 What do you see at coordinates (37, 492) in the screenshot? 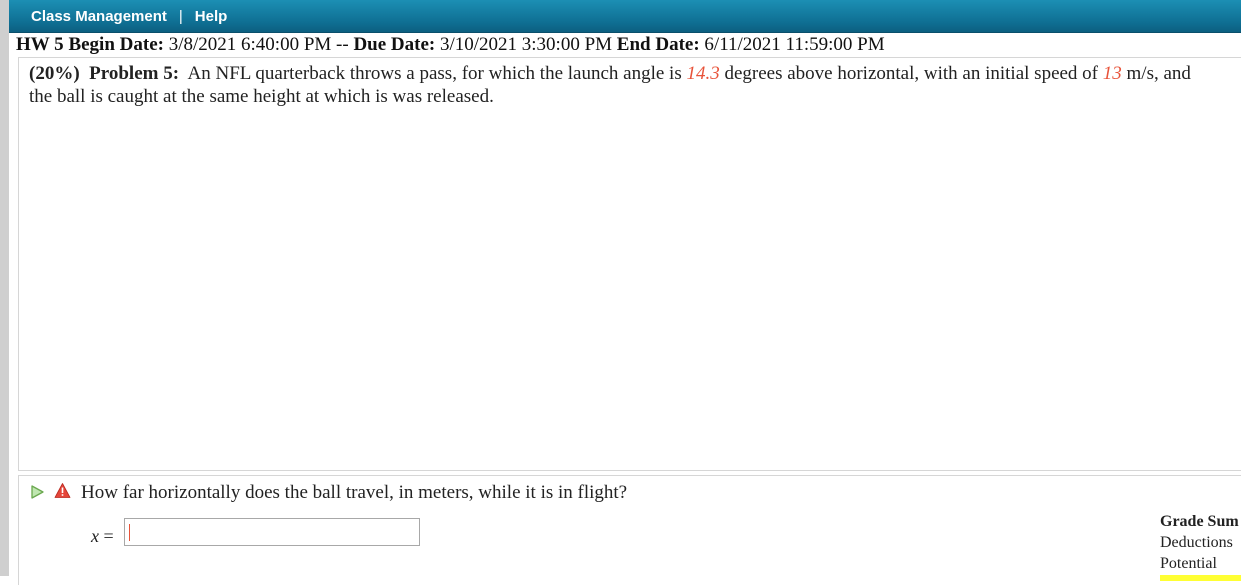
I see `play-arrow-icon` at bounding box center [37, 492].